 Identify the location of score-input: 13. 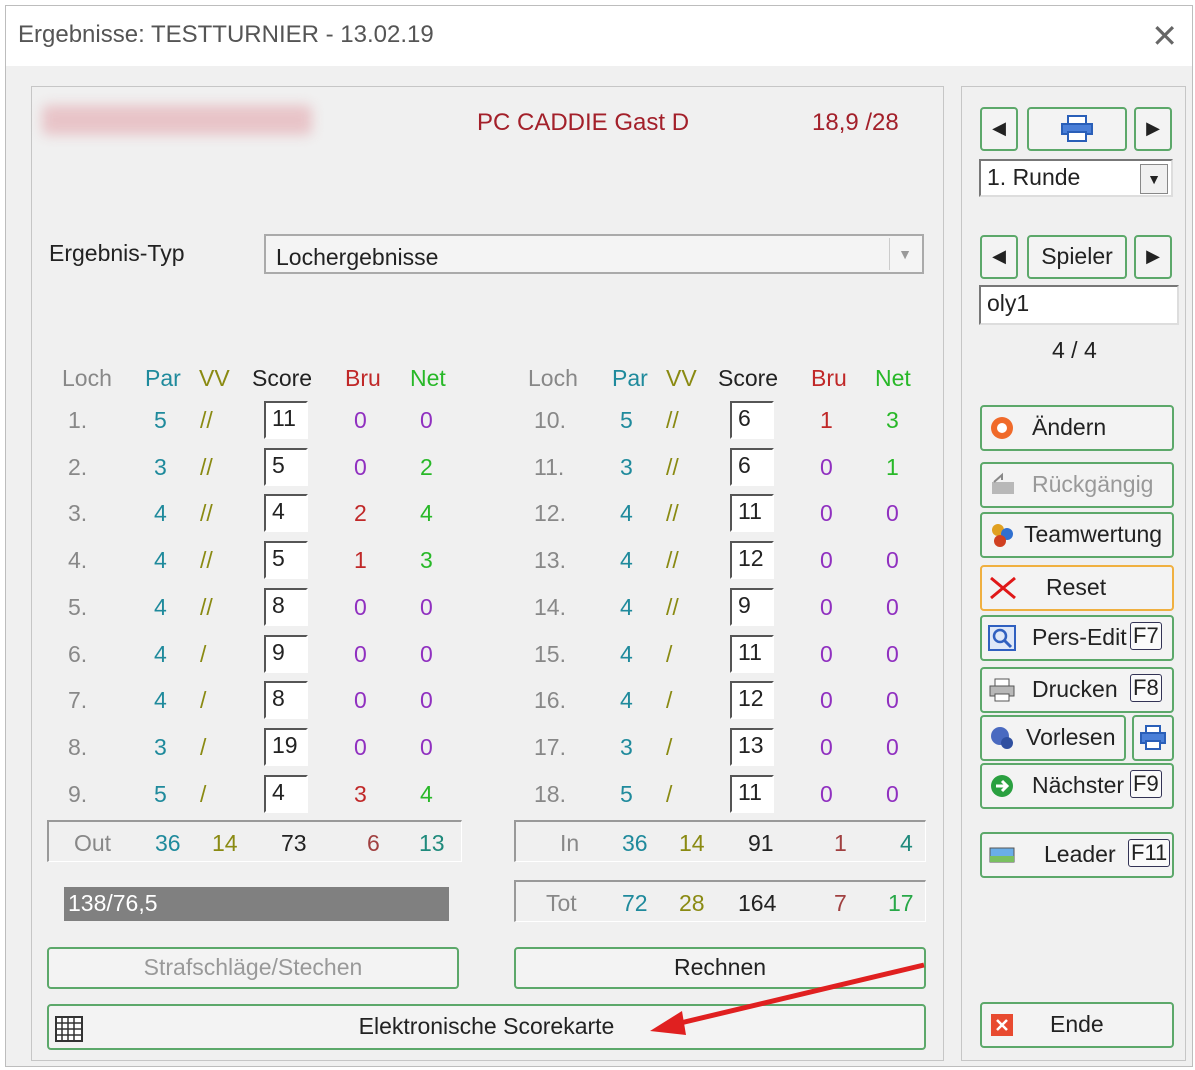
(752, 746).